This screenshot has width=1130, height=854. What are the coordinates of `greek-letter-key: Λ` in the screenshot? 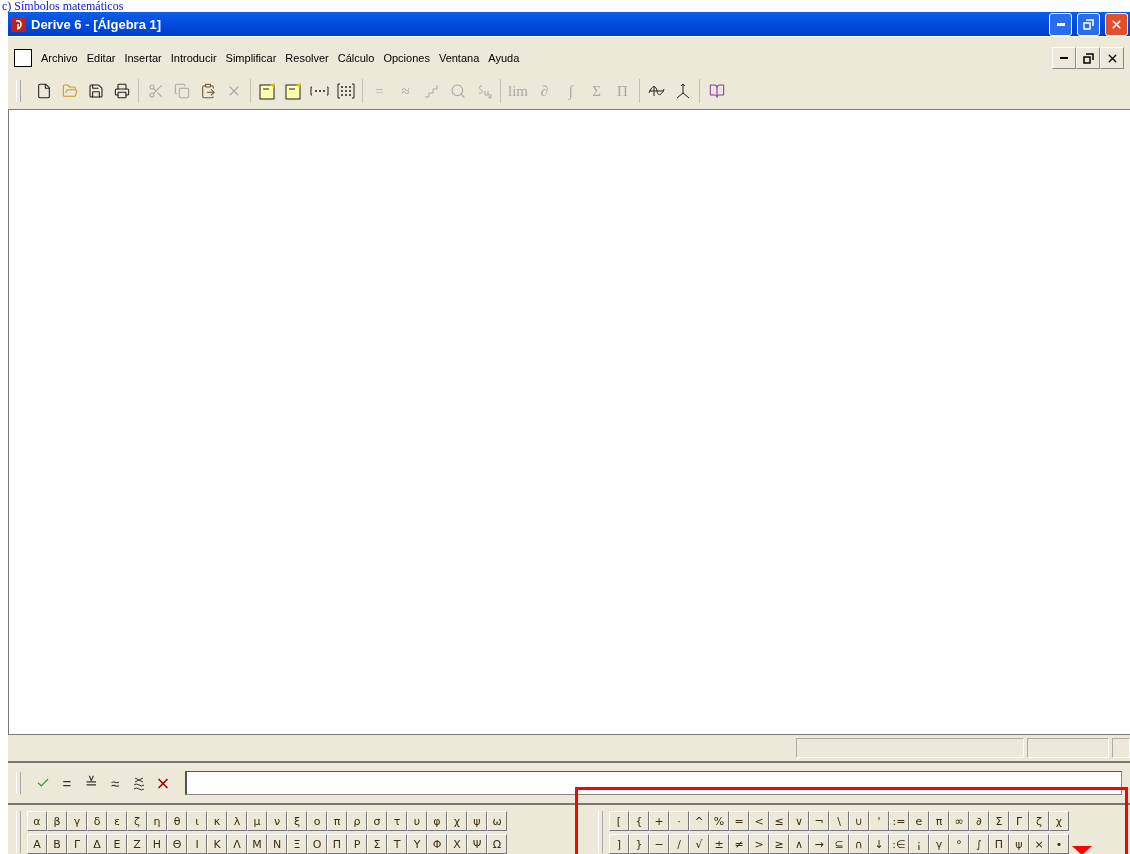 It's located at (237, 844).